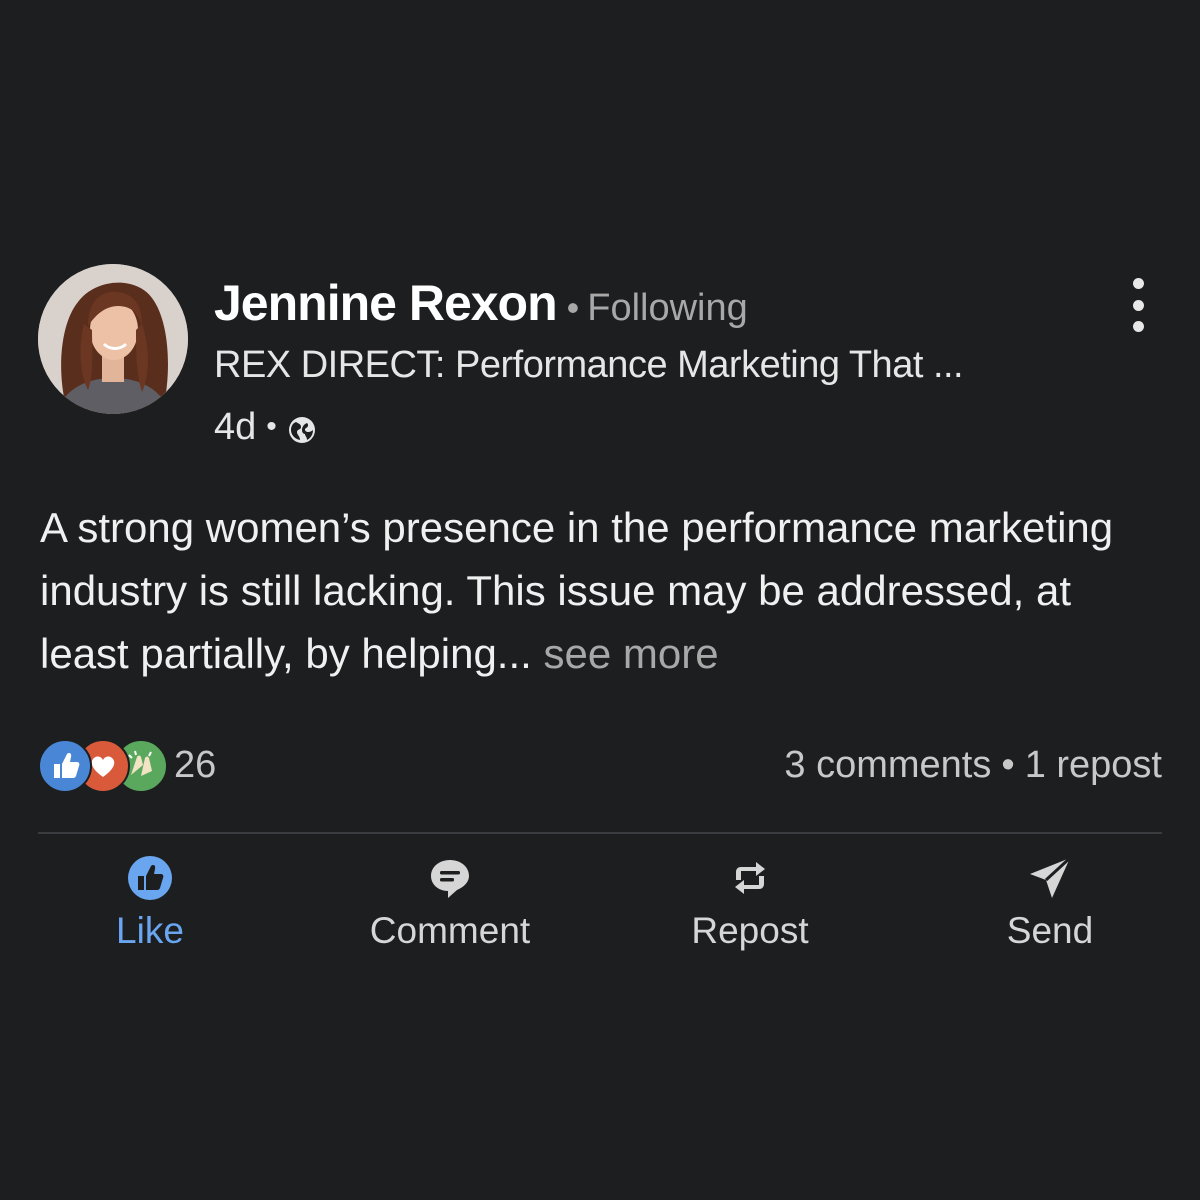 This screenshot has width=1200, height=1200. I want to click on globe-icon, so click(302, 430).